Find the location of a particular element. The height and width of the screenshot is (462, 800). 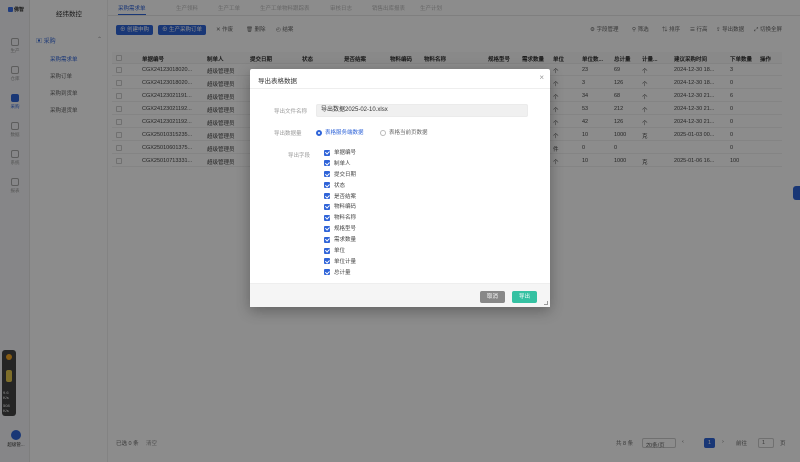

field-checkbox: 单据编号 is located at coordinates (384, 153).